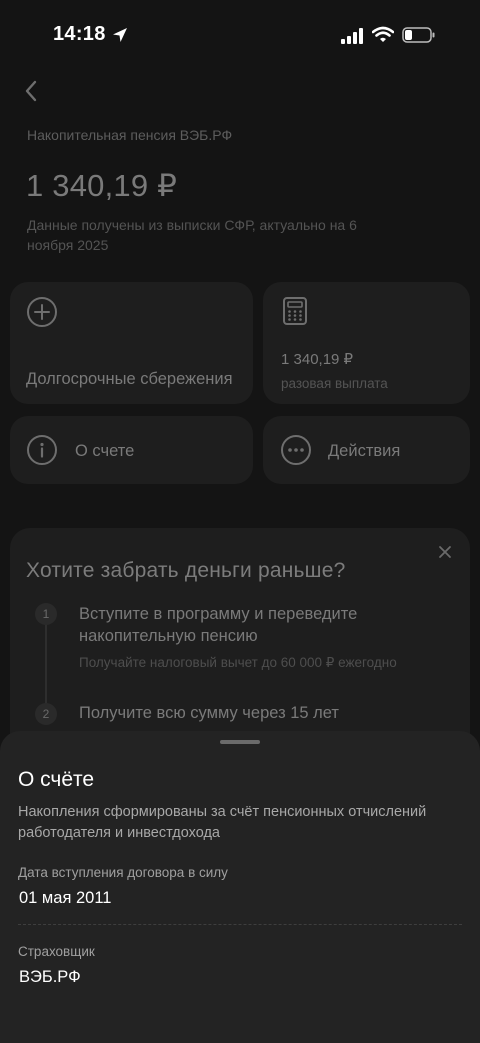 The height and width of the screenshot is (1043, 480). Describe the element at coordinates (131, 343) in the screenshot. I see `long-term-savings-tile: Долгосрочные сбережения` at that location.